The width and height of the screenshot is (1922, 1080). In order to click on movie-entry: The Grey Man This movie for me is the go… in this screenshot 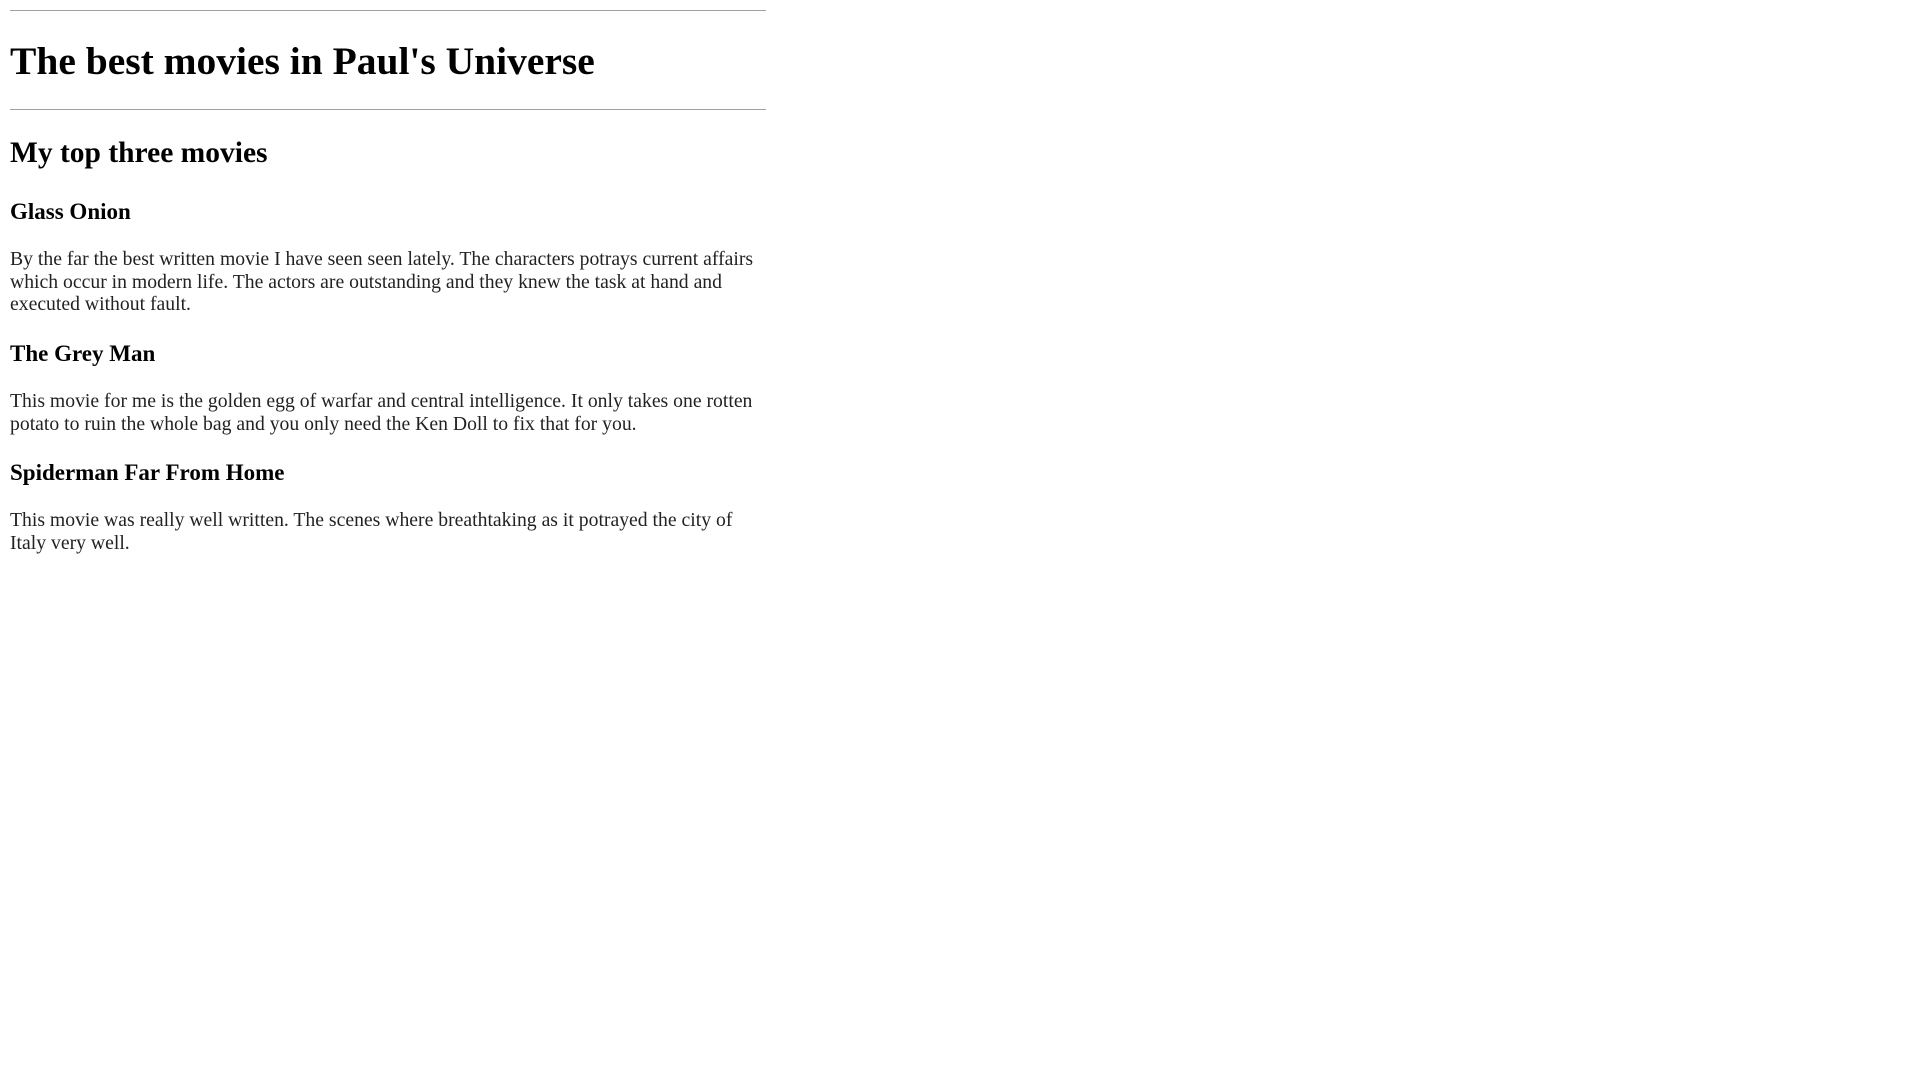, I will do `click(388, 388)`.